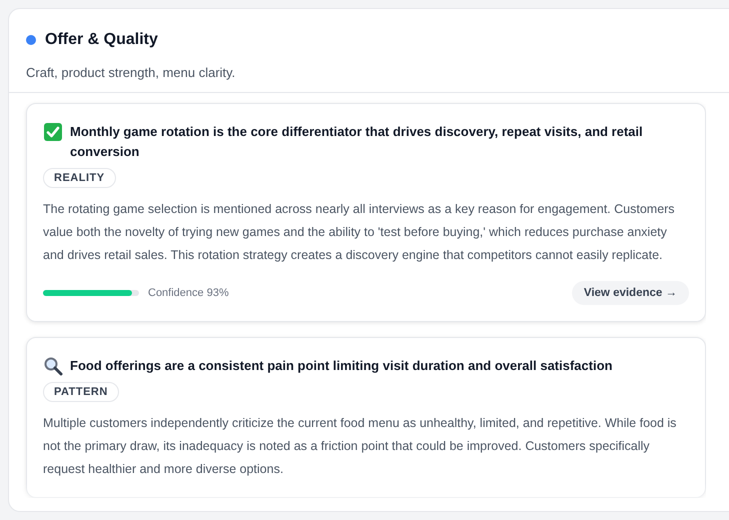 This screenshot has width=729, height=520. What do you see at coordinates (630, 293) in the screenshot?
I see `view-evidence-button: View evidence →` at bounding box center [630, 293].